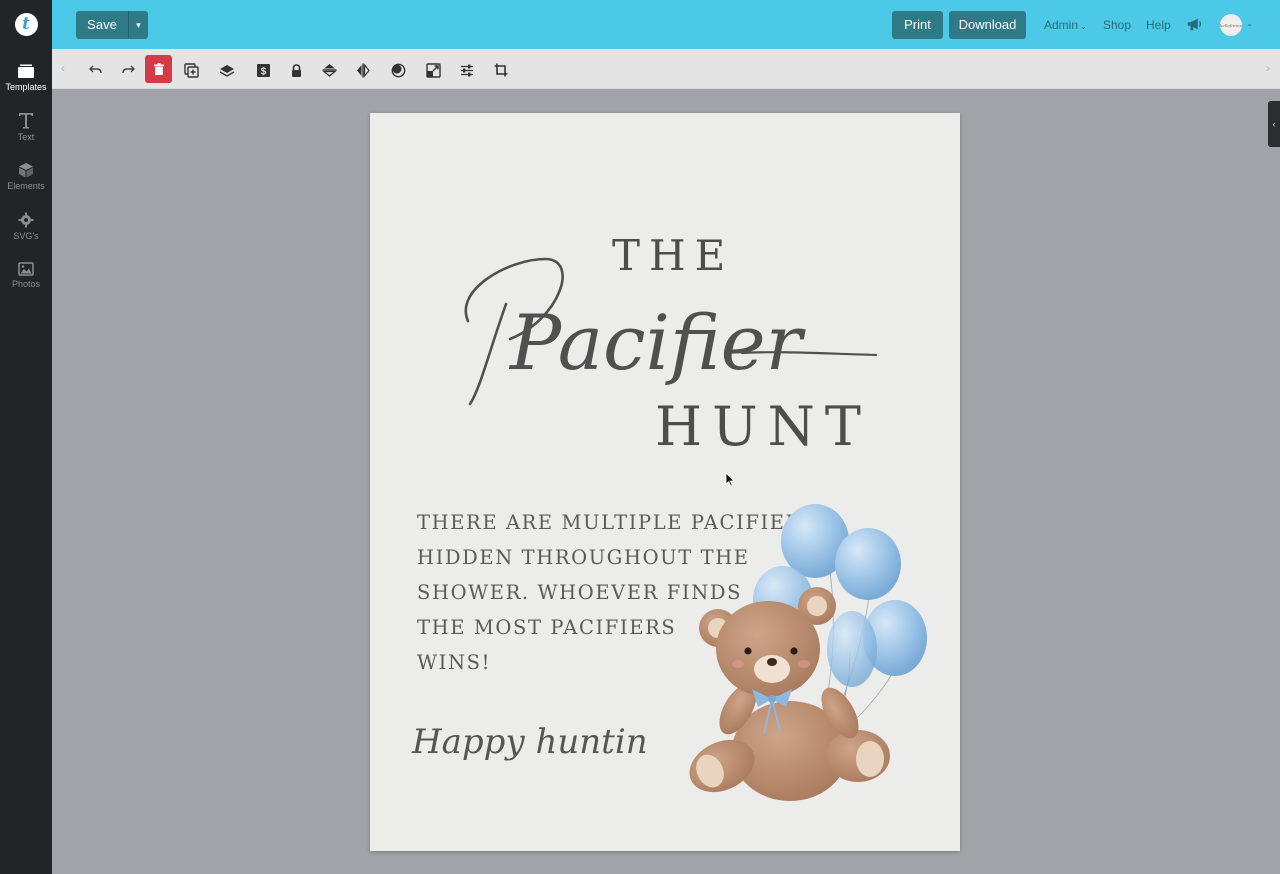  I want to click on poster-heading-hunt: HUNT, so click(763, 426).